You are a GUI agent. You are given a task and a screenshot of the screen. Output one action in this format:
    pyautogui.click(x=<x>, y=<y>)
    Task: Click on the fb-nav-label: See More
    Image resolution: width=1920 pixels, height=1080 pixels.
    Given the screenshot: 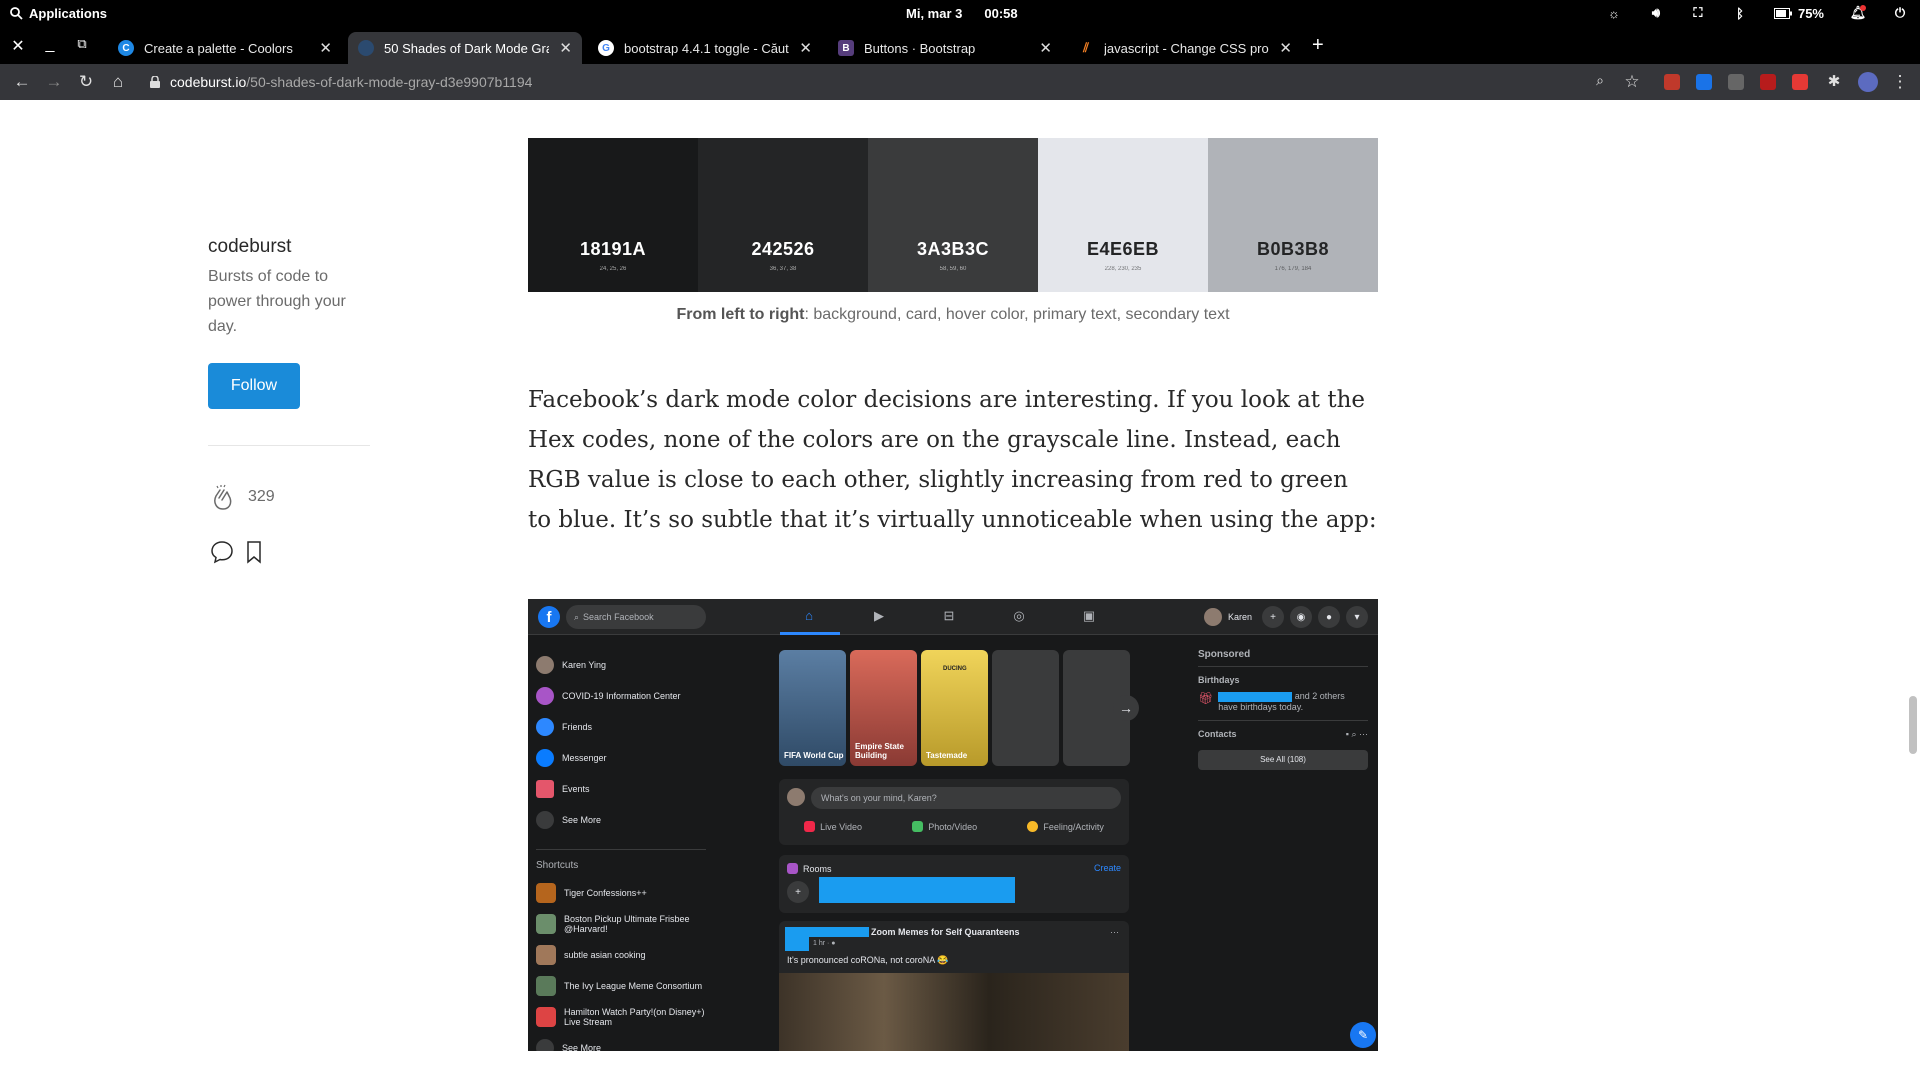 What is the action you would take?
    pyautogui.click(x=582, y=819)
    